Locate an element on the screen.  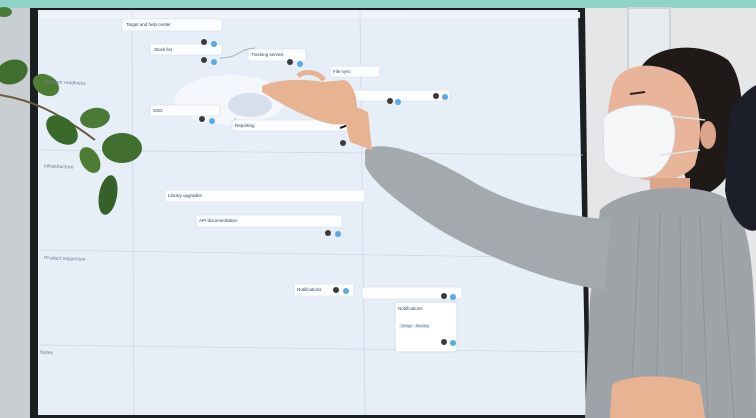
row-label-infrastructure: Infrastructure is located at coordinates (58, 167).